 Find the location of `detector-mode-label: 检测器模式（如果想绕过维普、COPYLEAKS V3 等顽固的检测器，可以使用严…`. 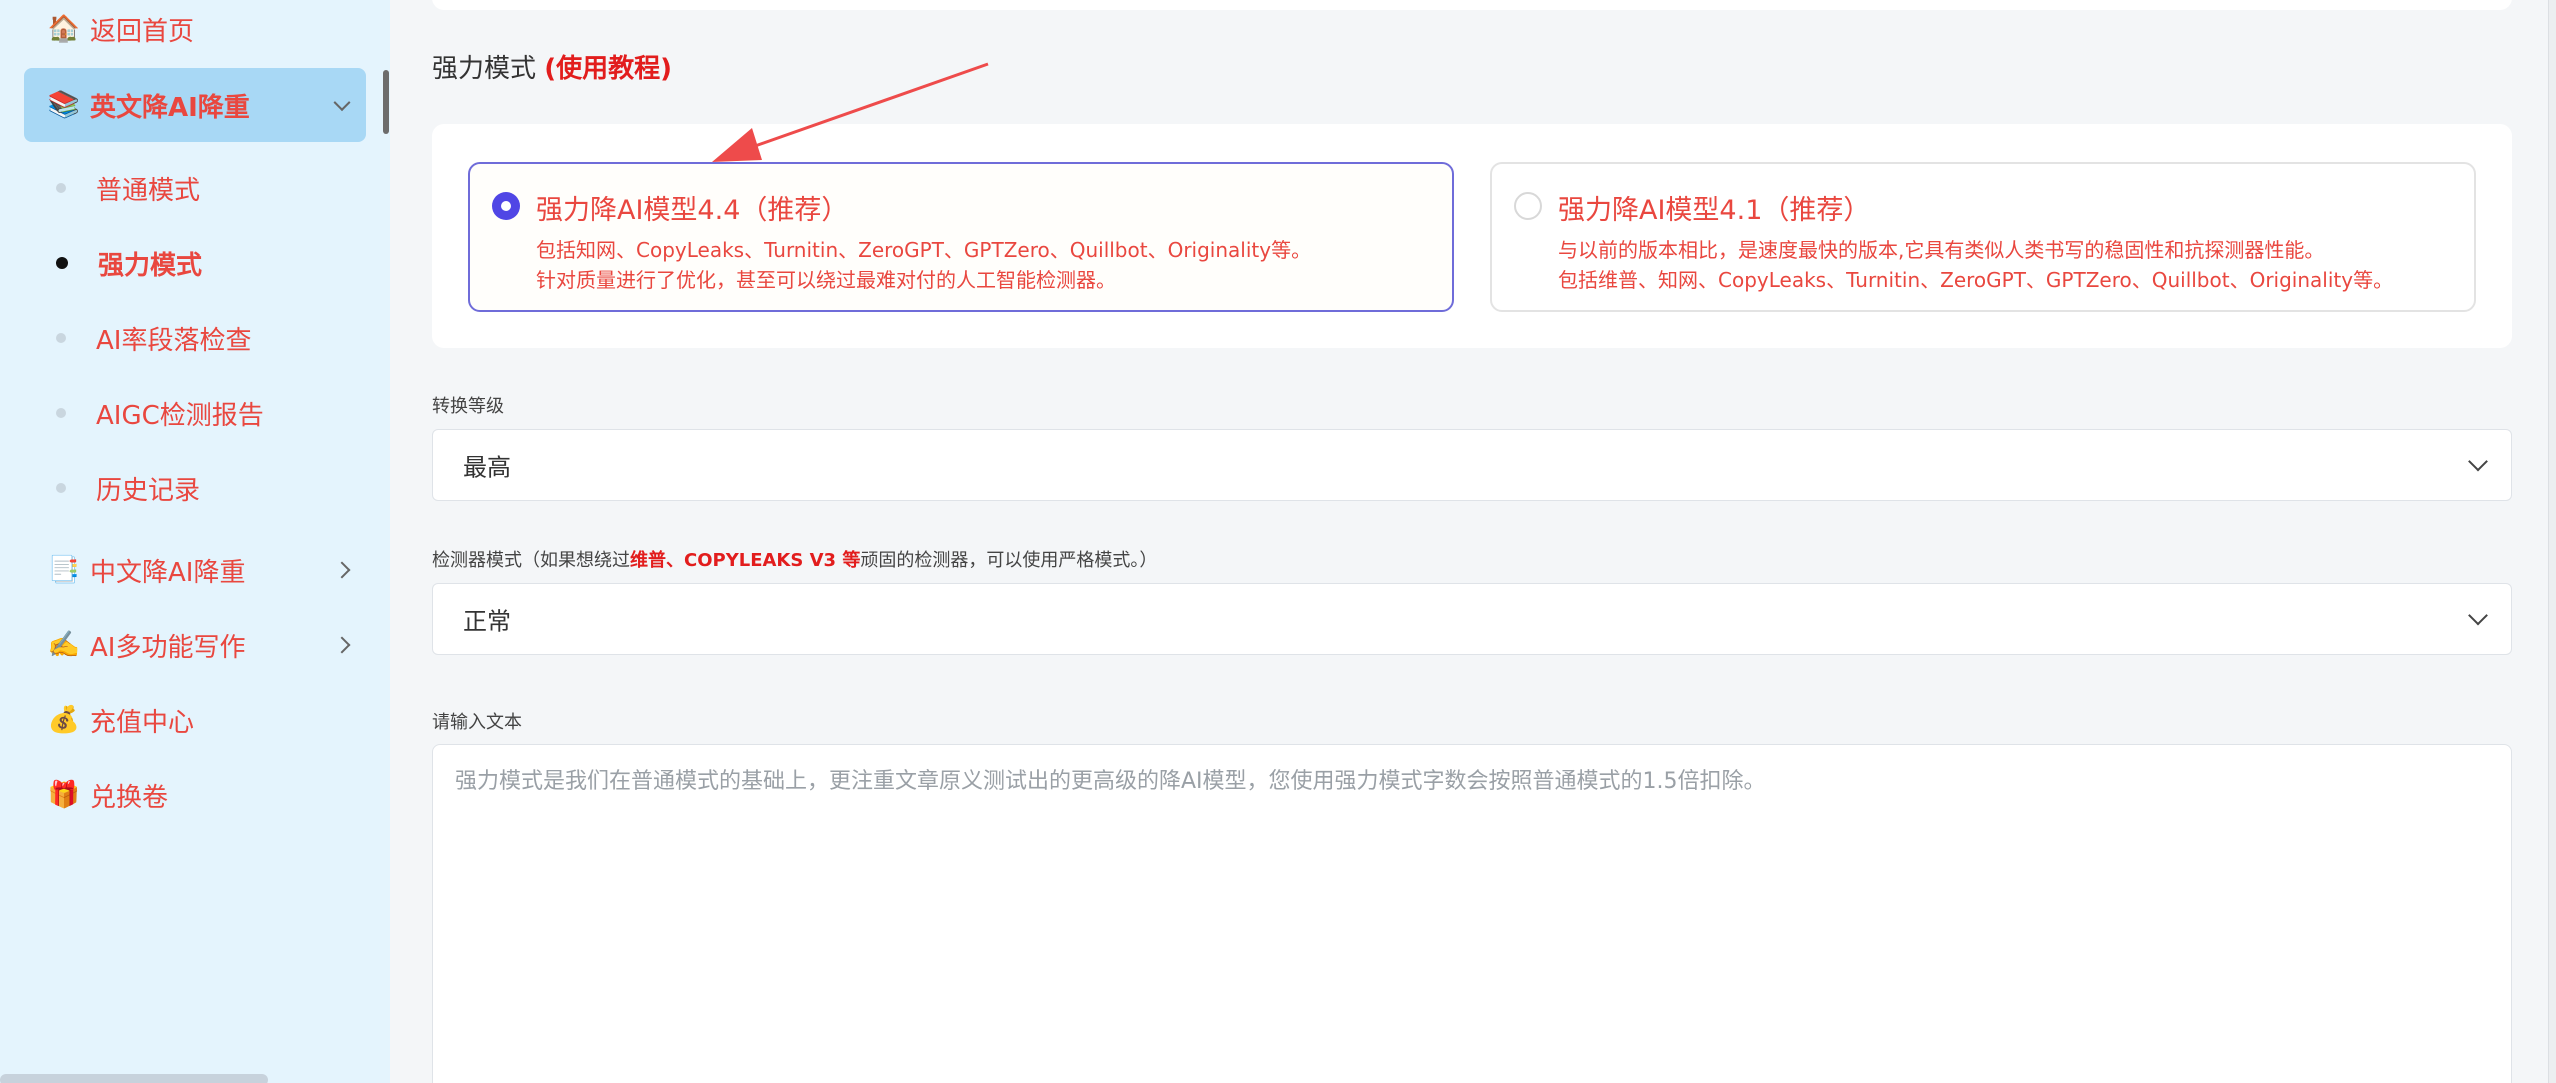

detector-mode-label: 检测器模式（如果想绕过维普、COPYLEAKS V3 等顽固的检测器，可以使用严… is located at coordinates (794, 559).